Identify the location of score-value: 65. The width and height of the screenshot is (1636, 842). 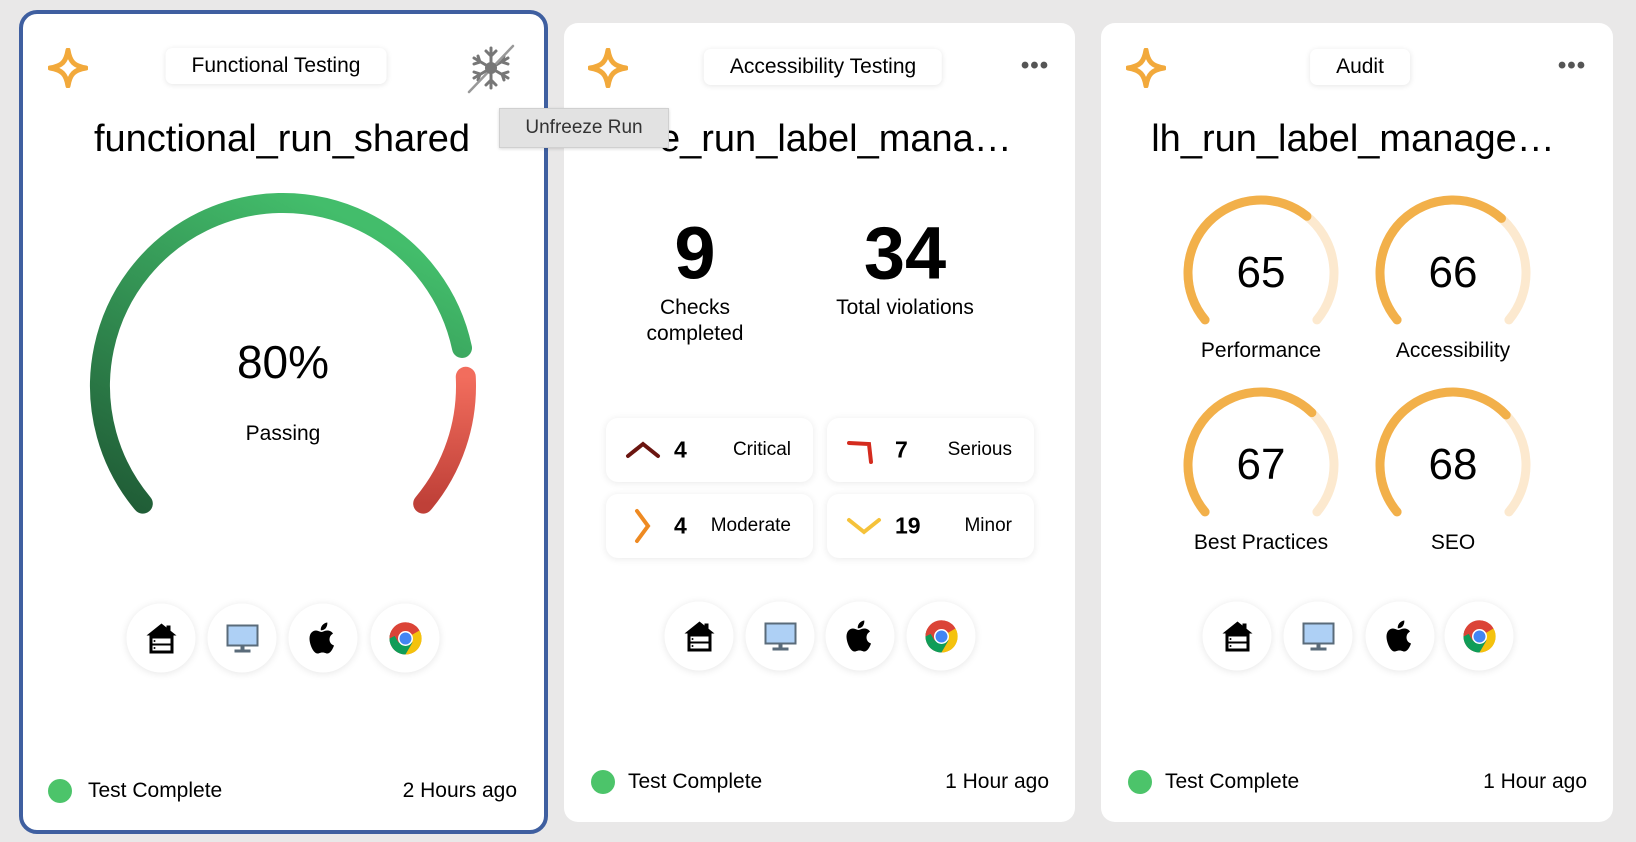
(1261, 272).